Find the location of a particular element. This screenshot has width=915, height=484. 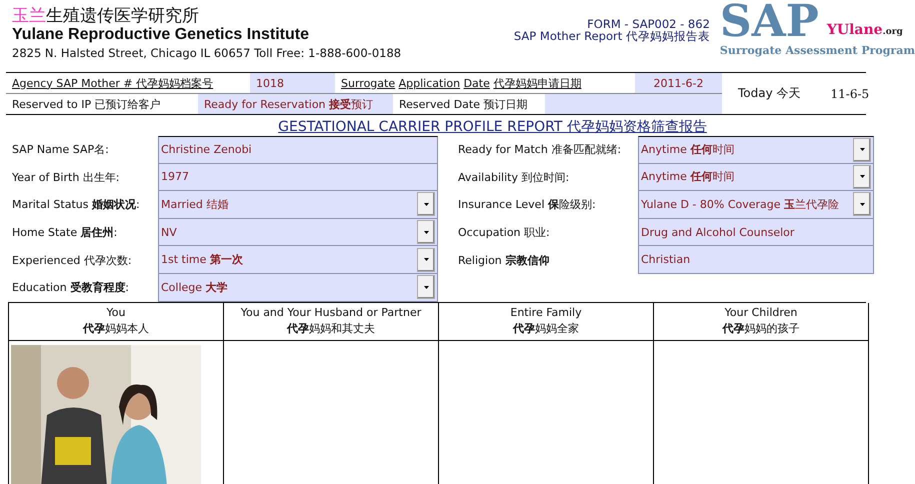

reservation-status: Ready for Reservation 接受预订 is located at coordinates (295, 104).